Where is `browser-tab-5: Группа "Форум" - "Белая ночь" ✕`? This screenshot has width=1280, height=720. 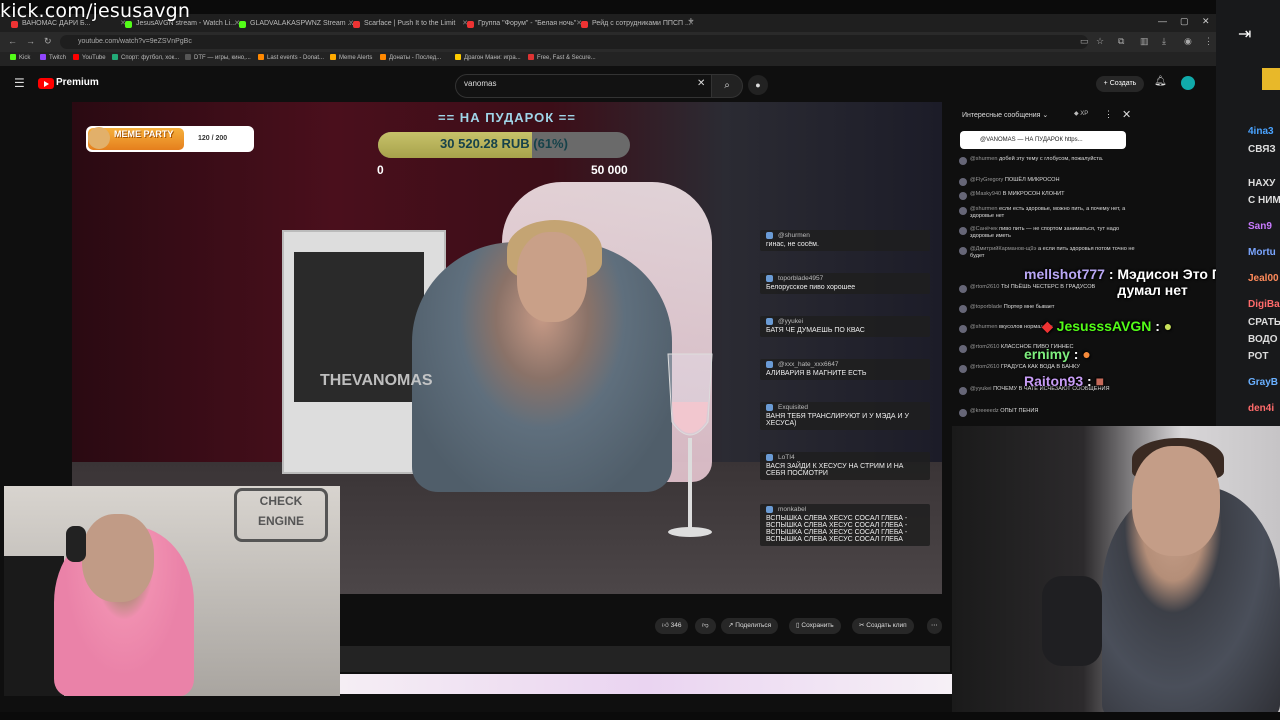
browser-tab-5: Группа "Форум" - "Белая ночь" ✕ is located at coordinates (525, 24).